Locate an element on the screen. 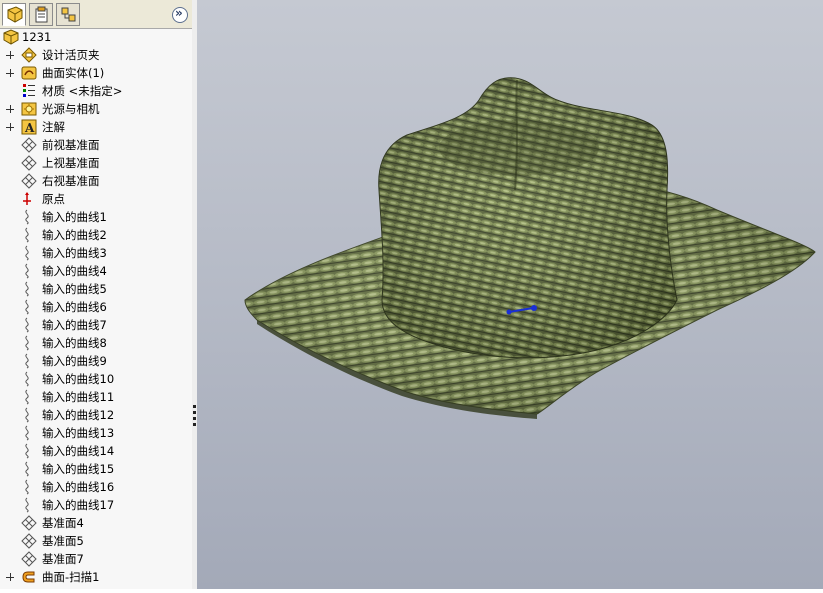 The width and height of the screenshot is (823, 593). tree-item: 输入的曲线1 is located at coordinates (96, 217).